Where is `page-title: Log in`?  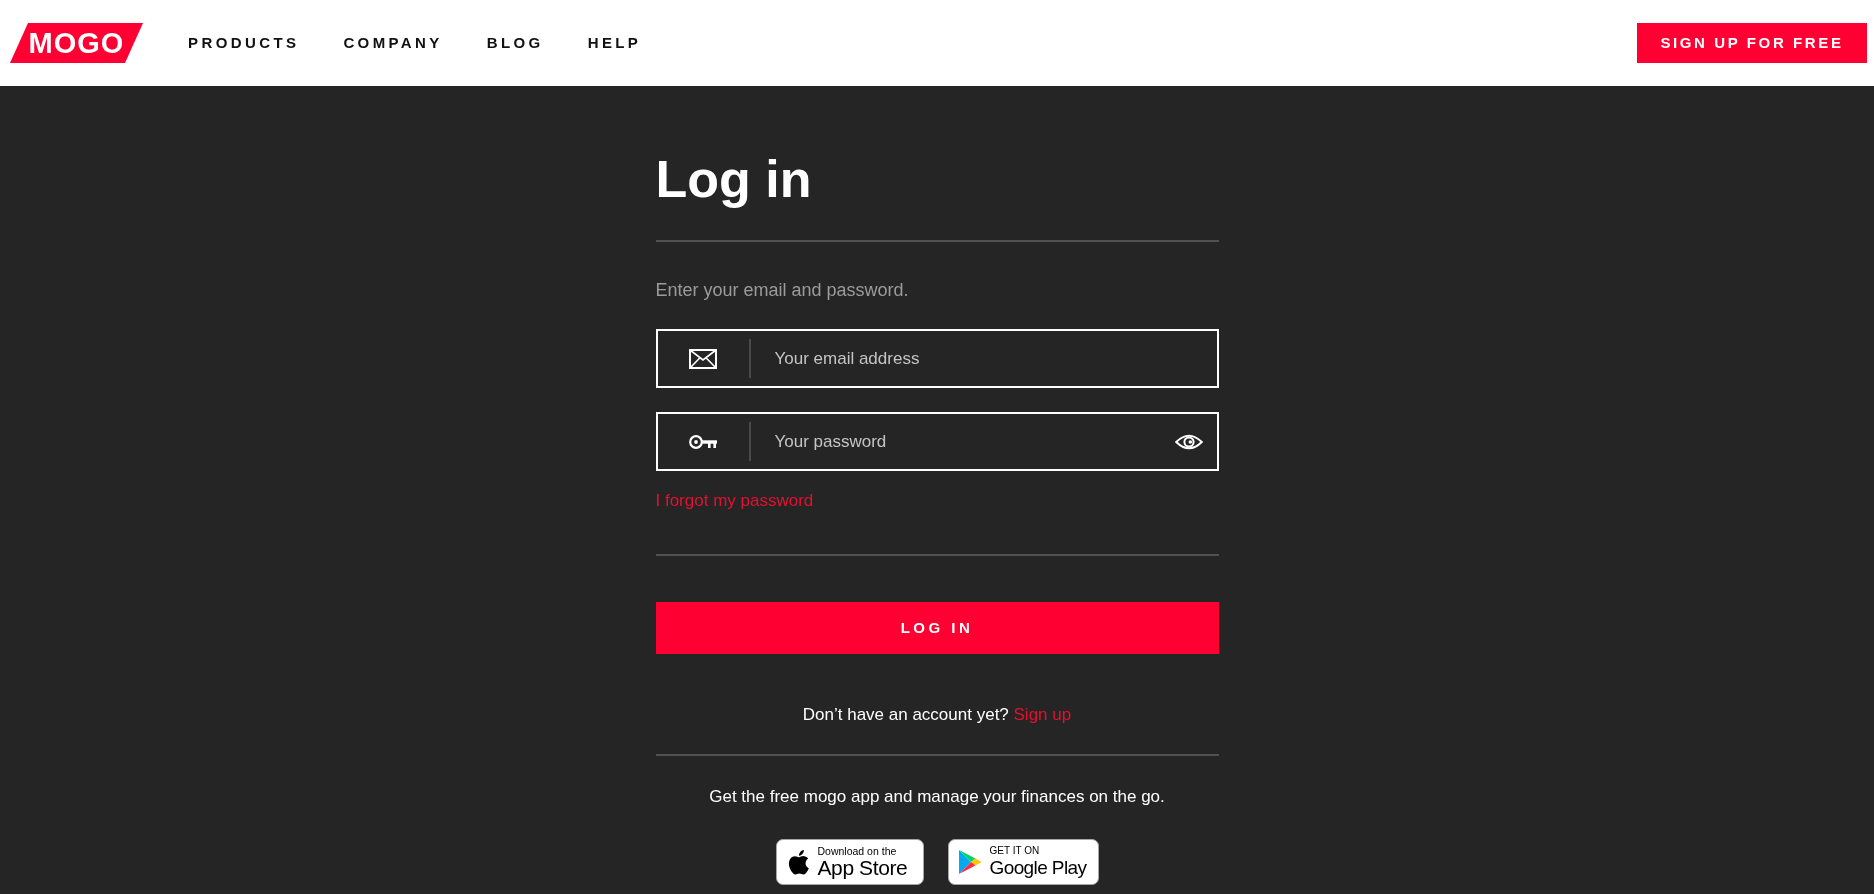
page-title: Log in is located at coordinates (733, 179).